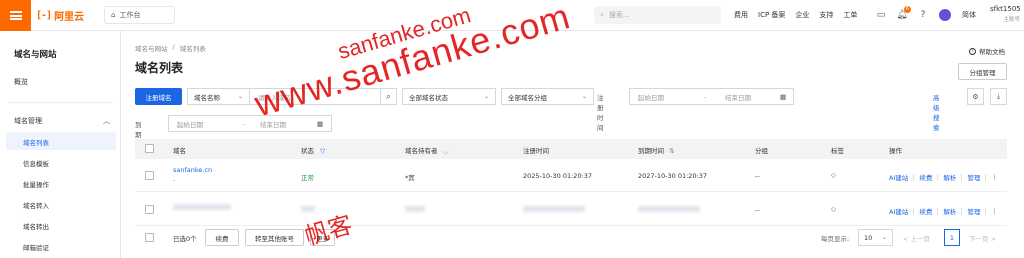  I want to click on footer-select-all-checkbox, so click(149, 237).